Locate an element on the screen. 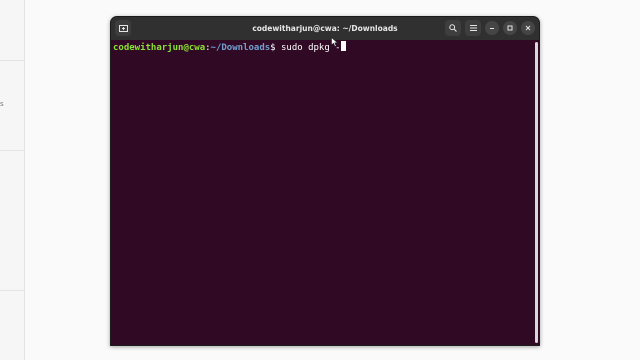 The width and height of the screenshot is (640, 360). prompt-user: codewitharjun@cwa is located at coordinates (159, 48).